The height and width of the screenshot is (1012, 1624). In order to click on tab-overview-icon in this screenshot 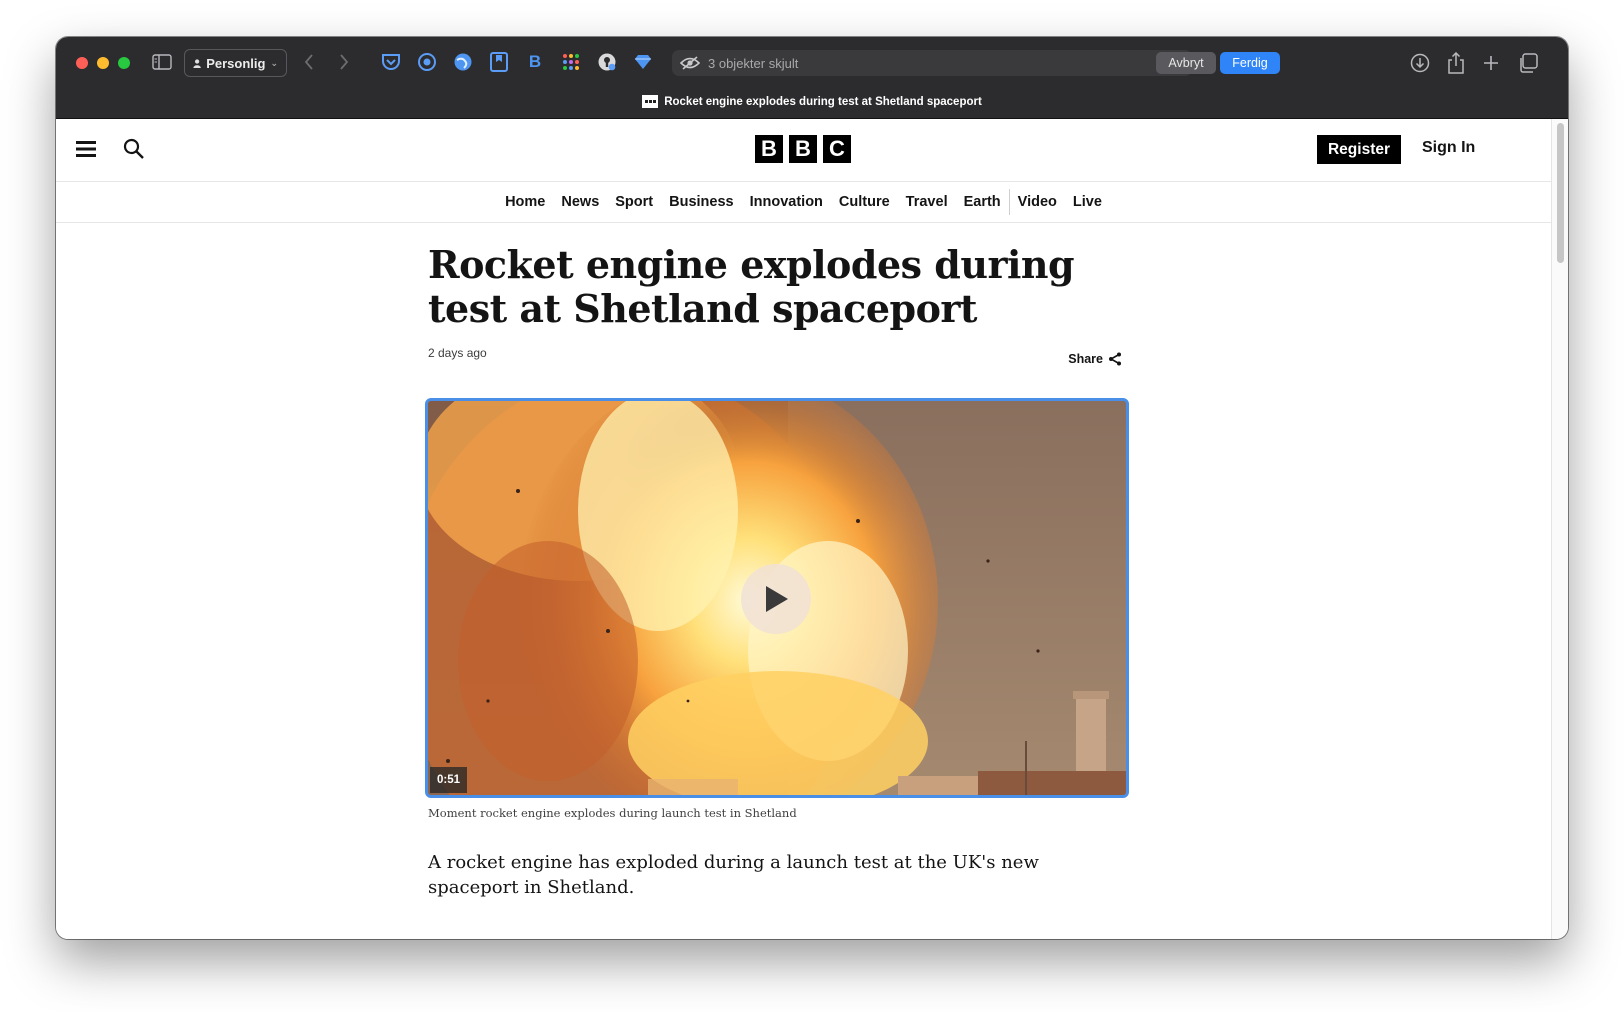, I will do `click(1528, 63)`.